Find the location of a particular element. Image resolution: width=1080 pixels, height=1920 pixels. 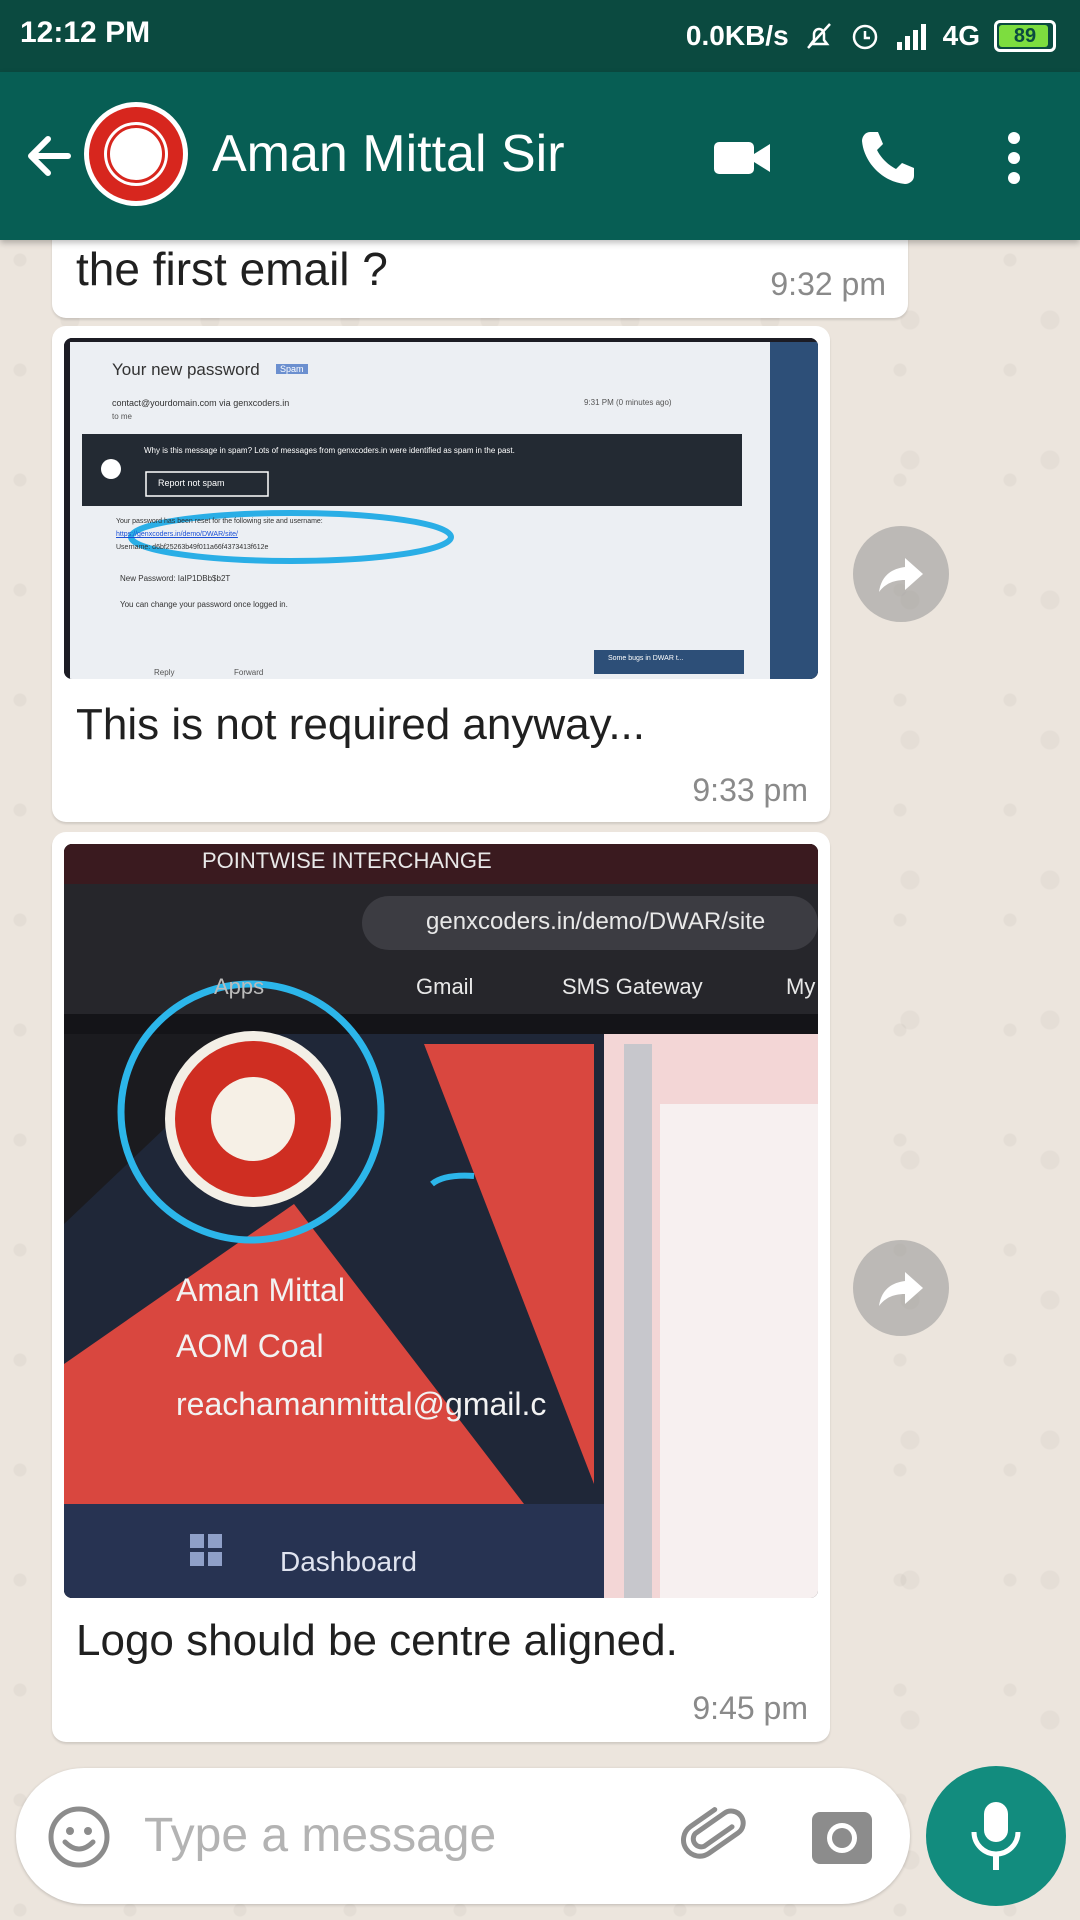

nav-dashboard: Dashboard is located at coordinates (348, 1561).